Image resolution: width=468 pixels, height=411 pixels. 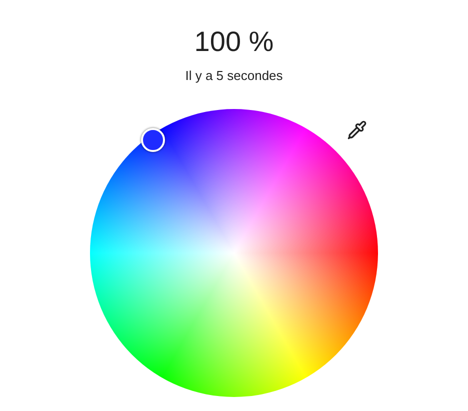 I want to click on eyedropper-button, so click(x=357, y=130).